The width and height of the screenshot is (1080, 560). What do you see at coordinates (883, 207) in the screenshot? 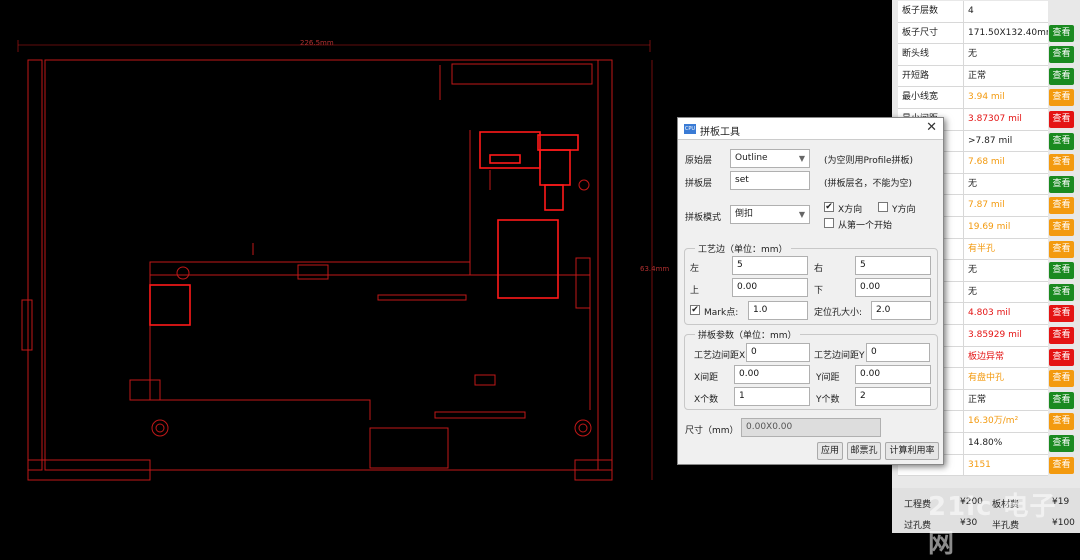
I see `y-direction-checkbox` at bounding box center [883, 207].